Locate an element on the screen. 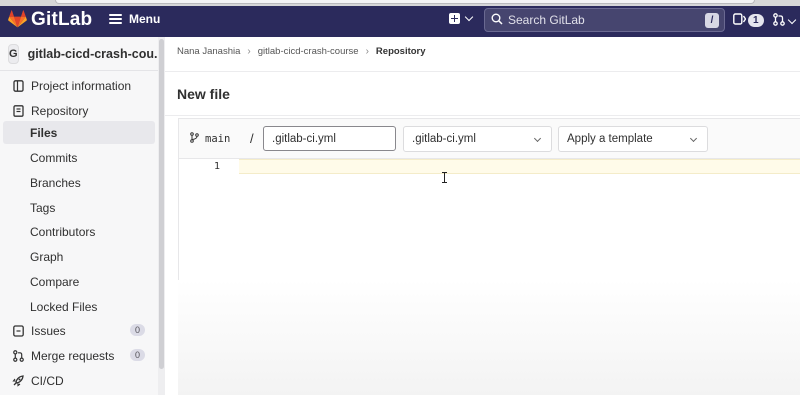  file-type-selected: .gitlab-ci.yml is located at coordinates (444, 139).